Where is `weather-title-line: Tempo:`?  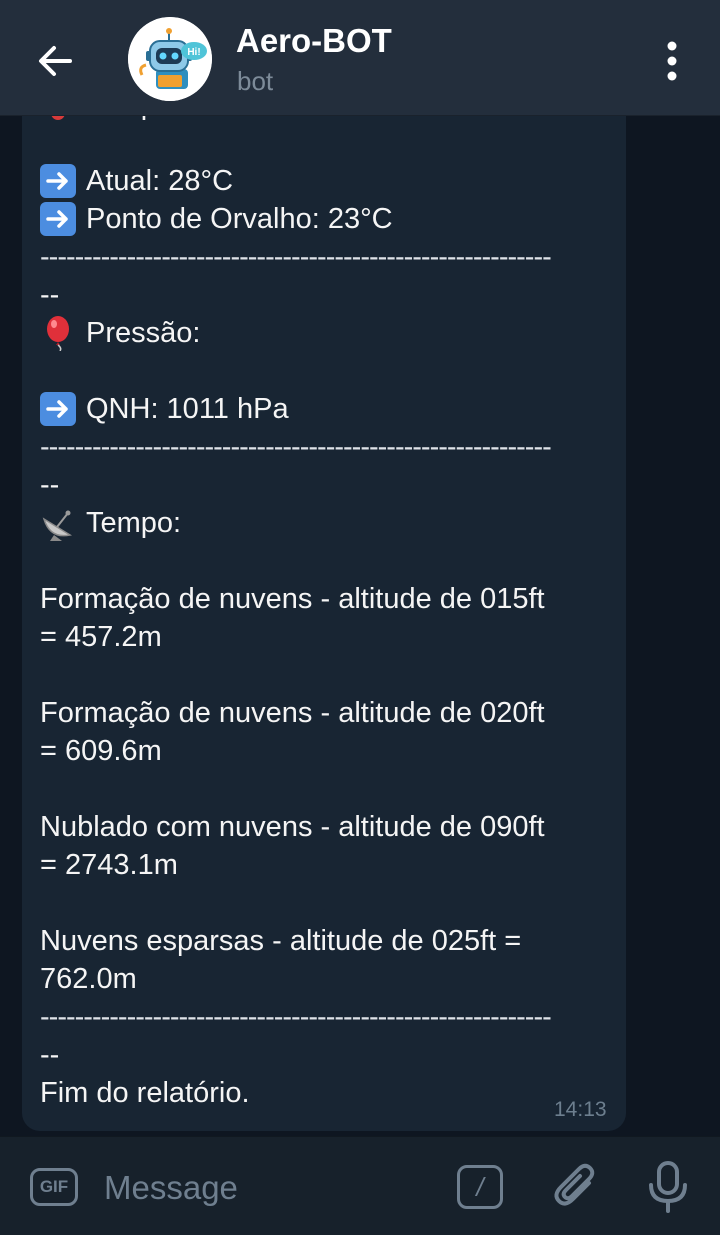 weather-title-line: Tempo: is located at coordinates (330, 523).